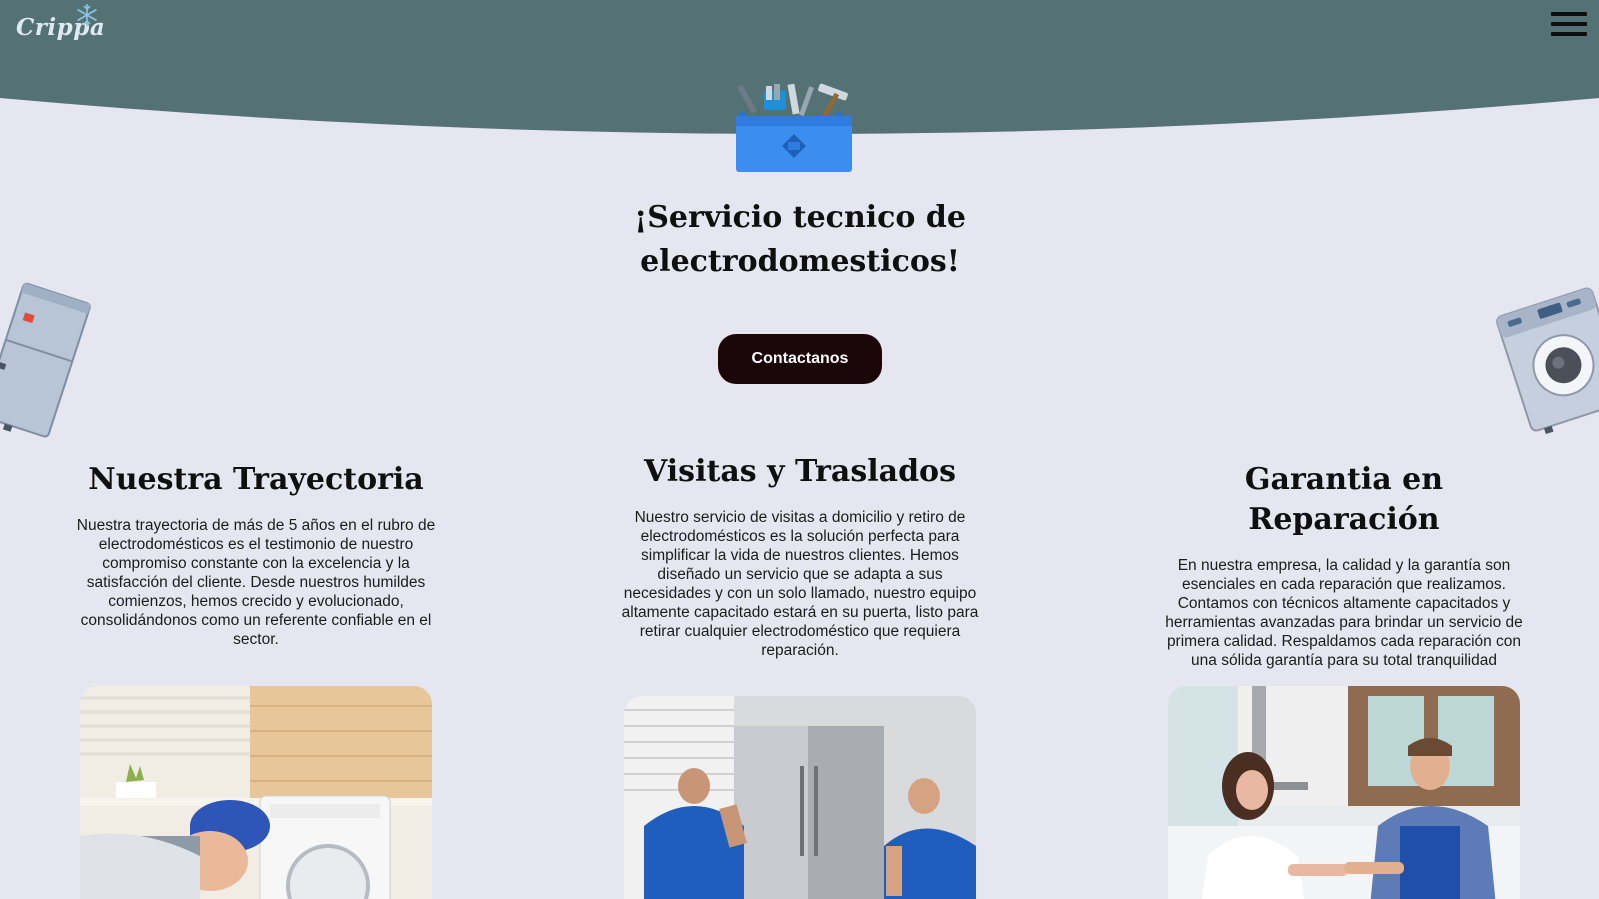 This screenshot has width=1599, height=899. What do you see at coordinates (794, 127) in the screenshot?
I see `toolbox-icon` at bounding box center [794, 127].